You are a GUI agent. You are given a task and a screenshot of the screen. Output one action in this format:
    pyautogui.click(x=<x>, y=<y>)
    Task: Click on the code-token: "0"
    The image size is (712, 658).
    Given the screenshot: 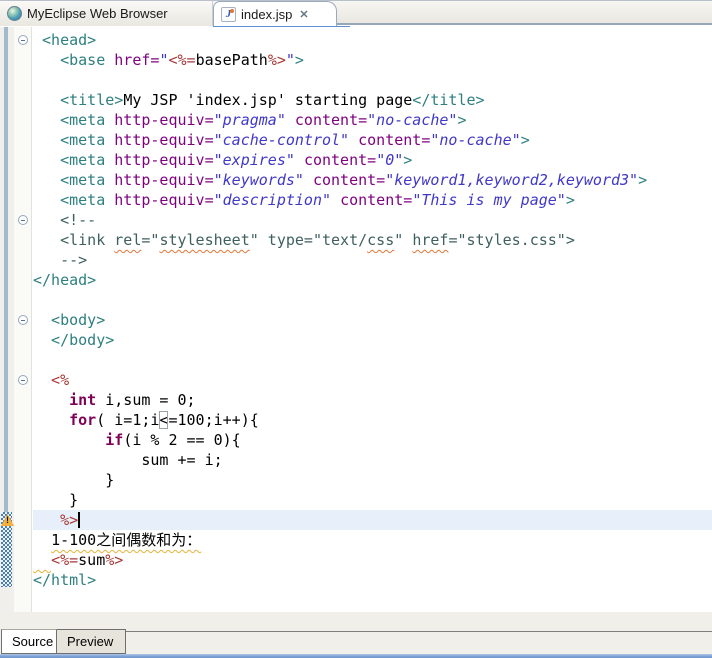 What is the action you would take?
    pyautogui.click(x=390, y=160)
    